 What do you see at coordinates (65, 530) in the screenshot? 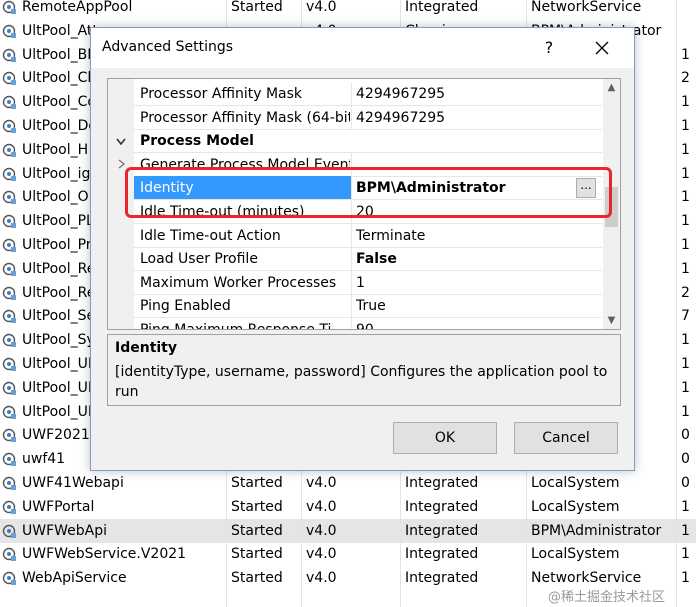
I see `pool-name: UWFWebApi` at bounding box center [65, 530].